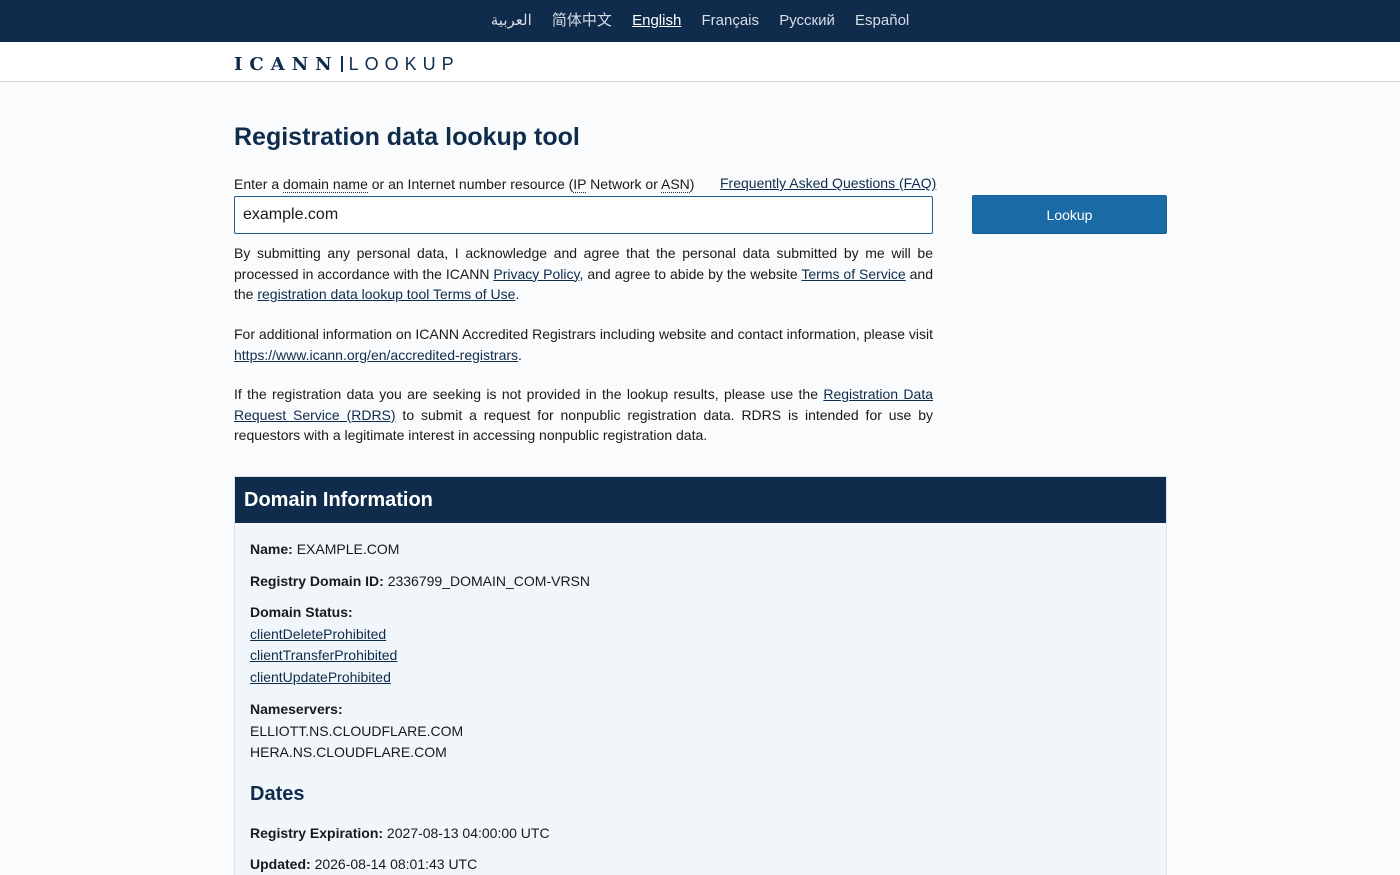  What do you see at coordinates (656, 20) in the screenshot?
I see `lang-english: English` at bounding box center [656, 20].